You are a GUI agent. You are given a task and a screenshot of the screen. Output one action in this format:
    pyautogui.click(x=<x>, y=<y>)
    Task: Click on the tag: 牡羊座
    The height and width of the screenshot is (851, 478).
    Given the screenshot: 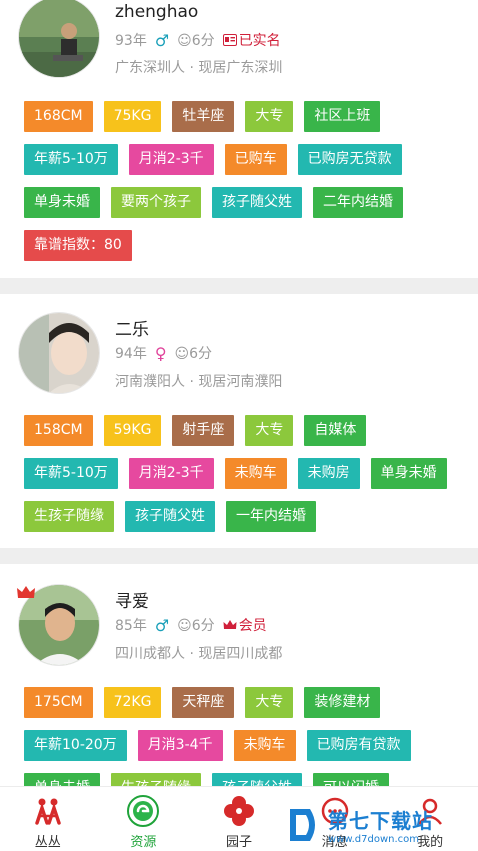 What is the action you would take?
    pyautogui.click(x=203, y=116)
    